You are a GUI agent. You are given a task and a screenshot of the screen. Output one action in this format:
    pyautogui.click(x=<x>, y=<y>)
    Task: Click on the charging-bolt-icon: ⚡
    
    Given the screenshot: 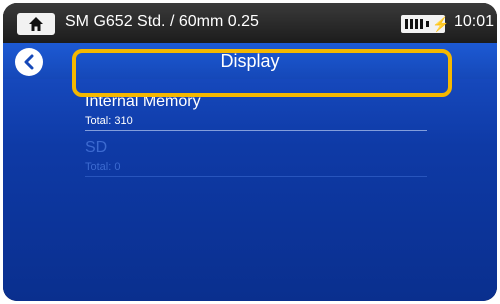 What is the action you would take?
    pyautogui.click(x=441, y=24)
    